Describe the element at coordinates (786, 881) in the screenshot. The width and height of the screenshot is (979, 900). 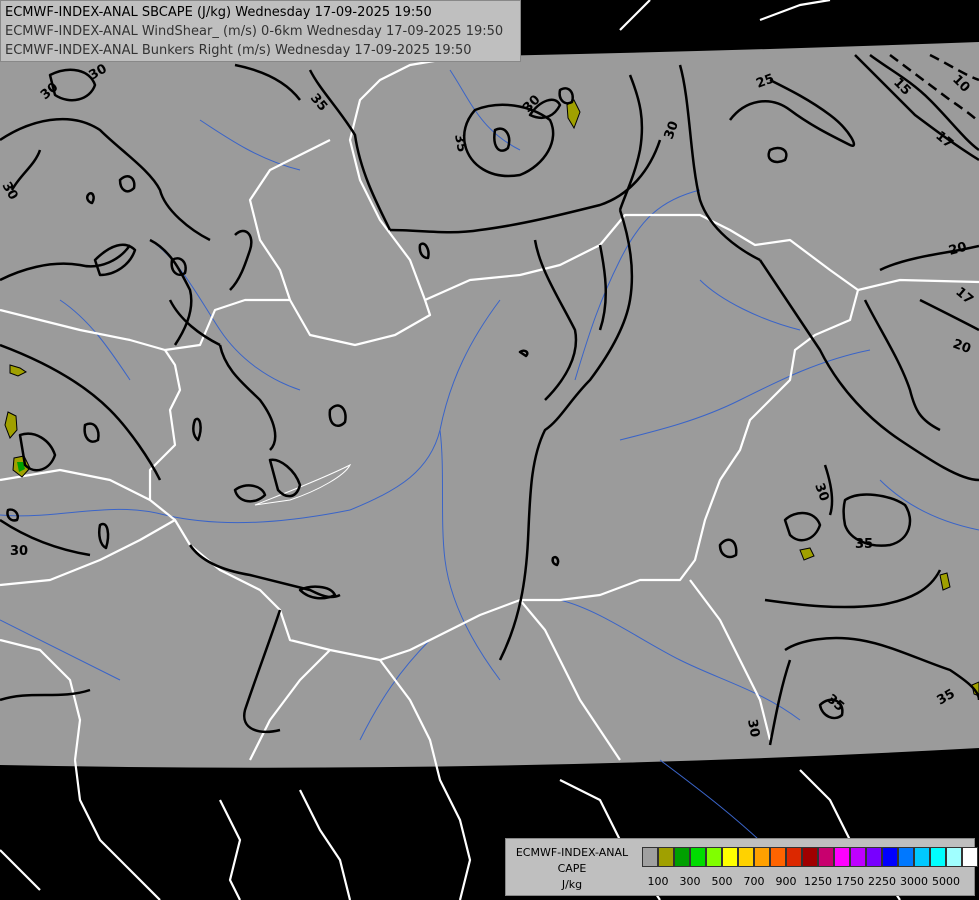
I see `legend-tick-label: 900` at that location.